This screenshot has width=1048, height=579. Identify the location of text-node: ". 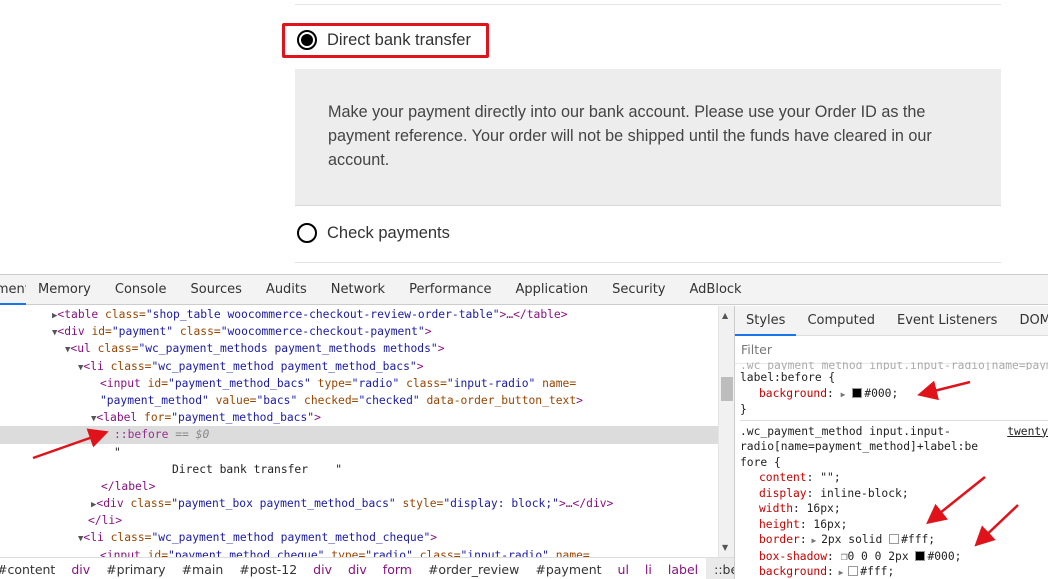
(359, 452).